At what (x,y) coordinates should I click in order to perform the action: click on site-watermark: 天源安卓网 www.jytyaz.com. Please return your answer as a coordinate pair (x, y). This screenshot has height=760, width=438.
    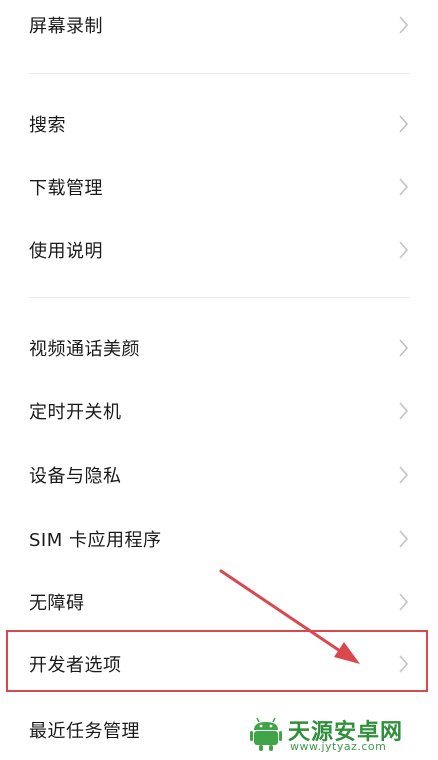
    Looking at the image, I should click on (339, 733).